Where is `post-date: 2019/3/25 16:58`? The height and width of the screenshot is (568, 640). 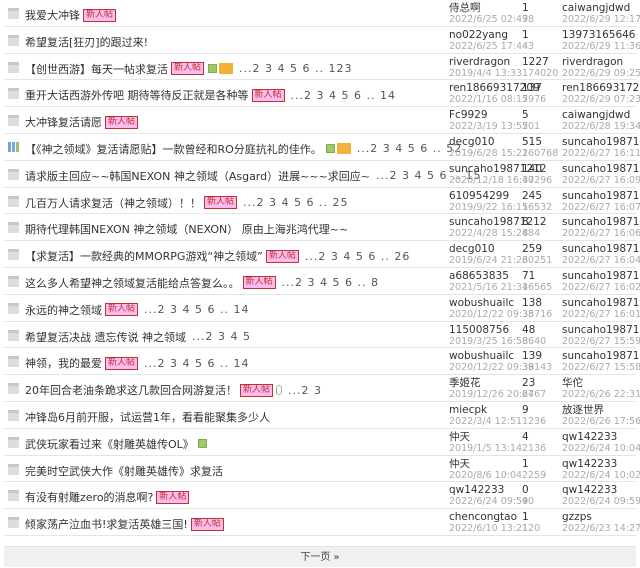
post-date: 2019/3/25 16:58 is located at coordinates (489, 341).